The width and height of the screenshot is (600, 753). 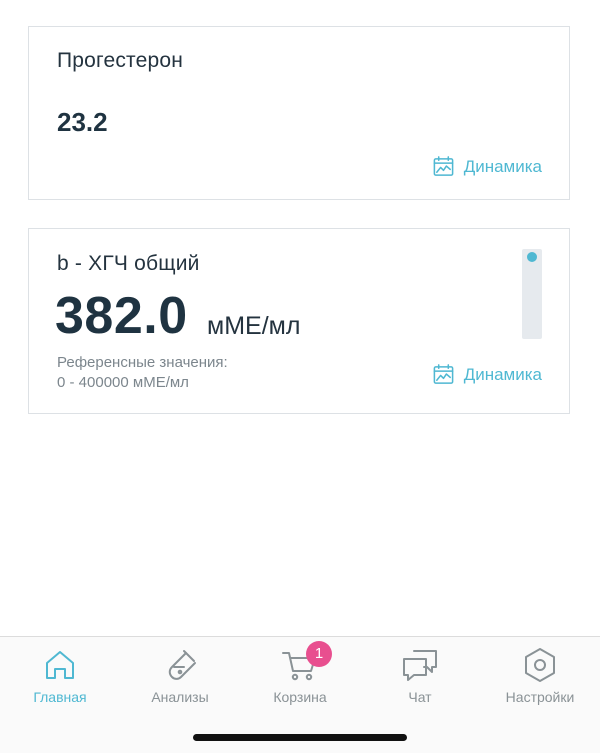 I want to click on card-title: Прогестерон, so click(x=120, y=60).